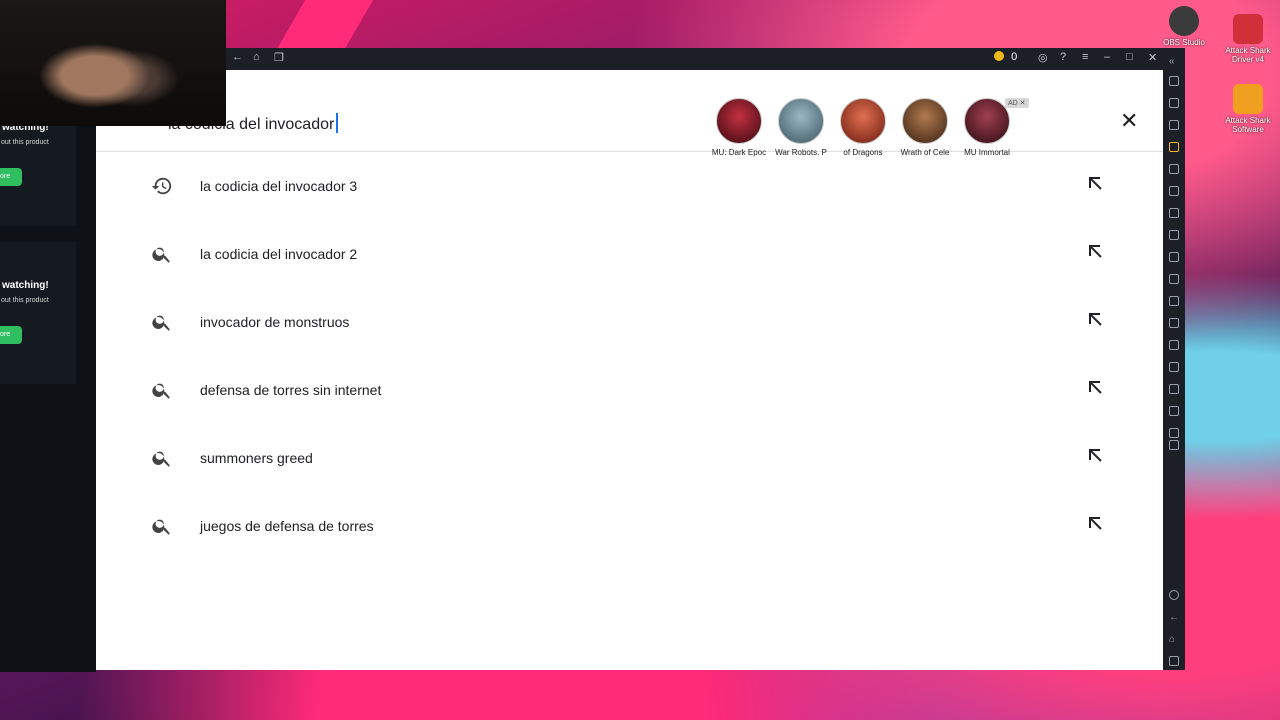 Image resolution: width=1280 pixels, height=720 pixels. Describe the element at coordinates (275, 322) in the screenshot. I see `suggestion-text: invocador de monstruos` at that location.